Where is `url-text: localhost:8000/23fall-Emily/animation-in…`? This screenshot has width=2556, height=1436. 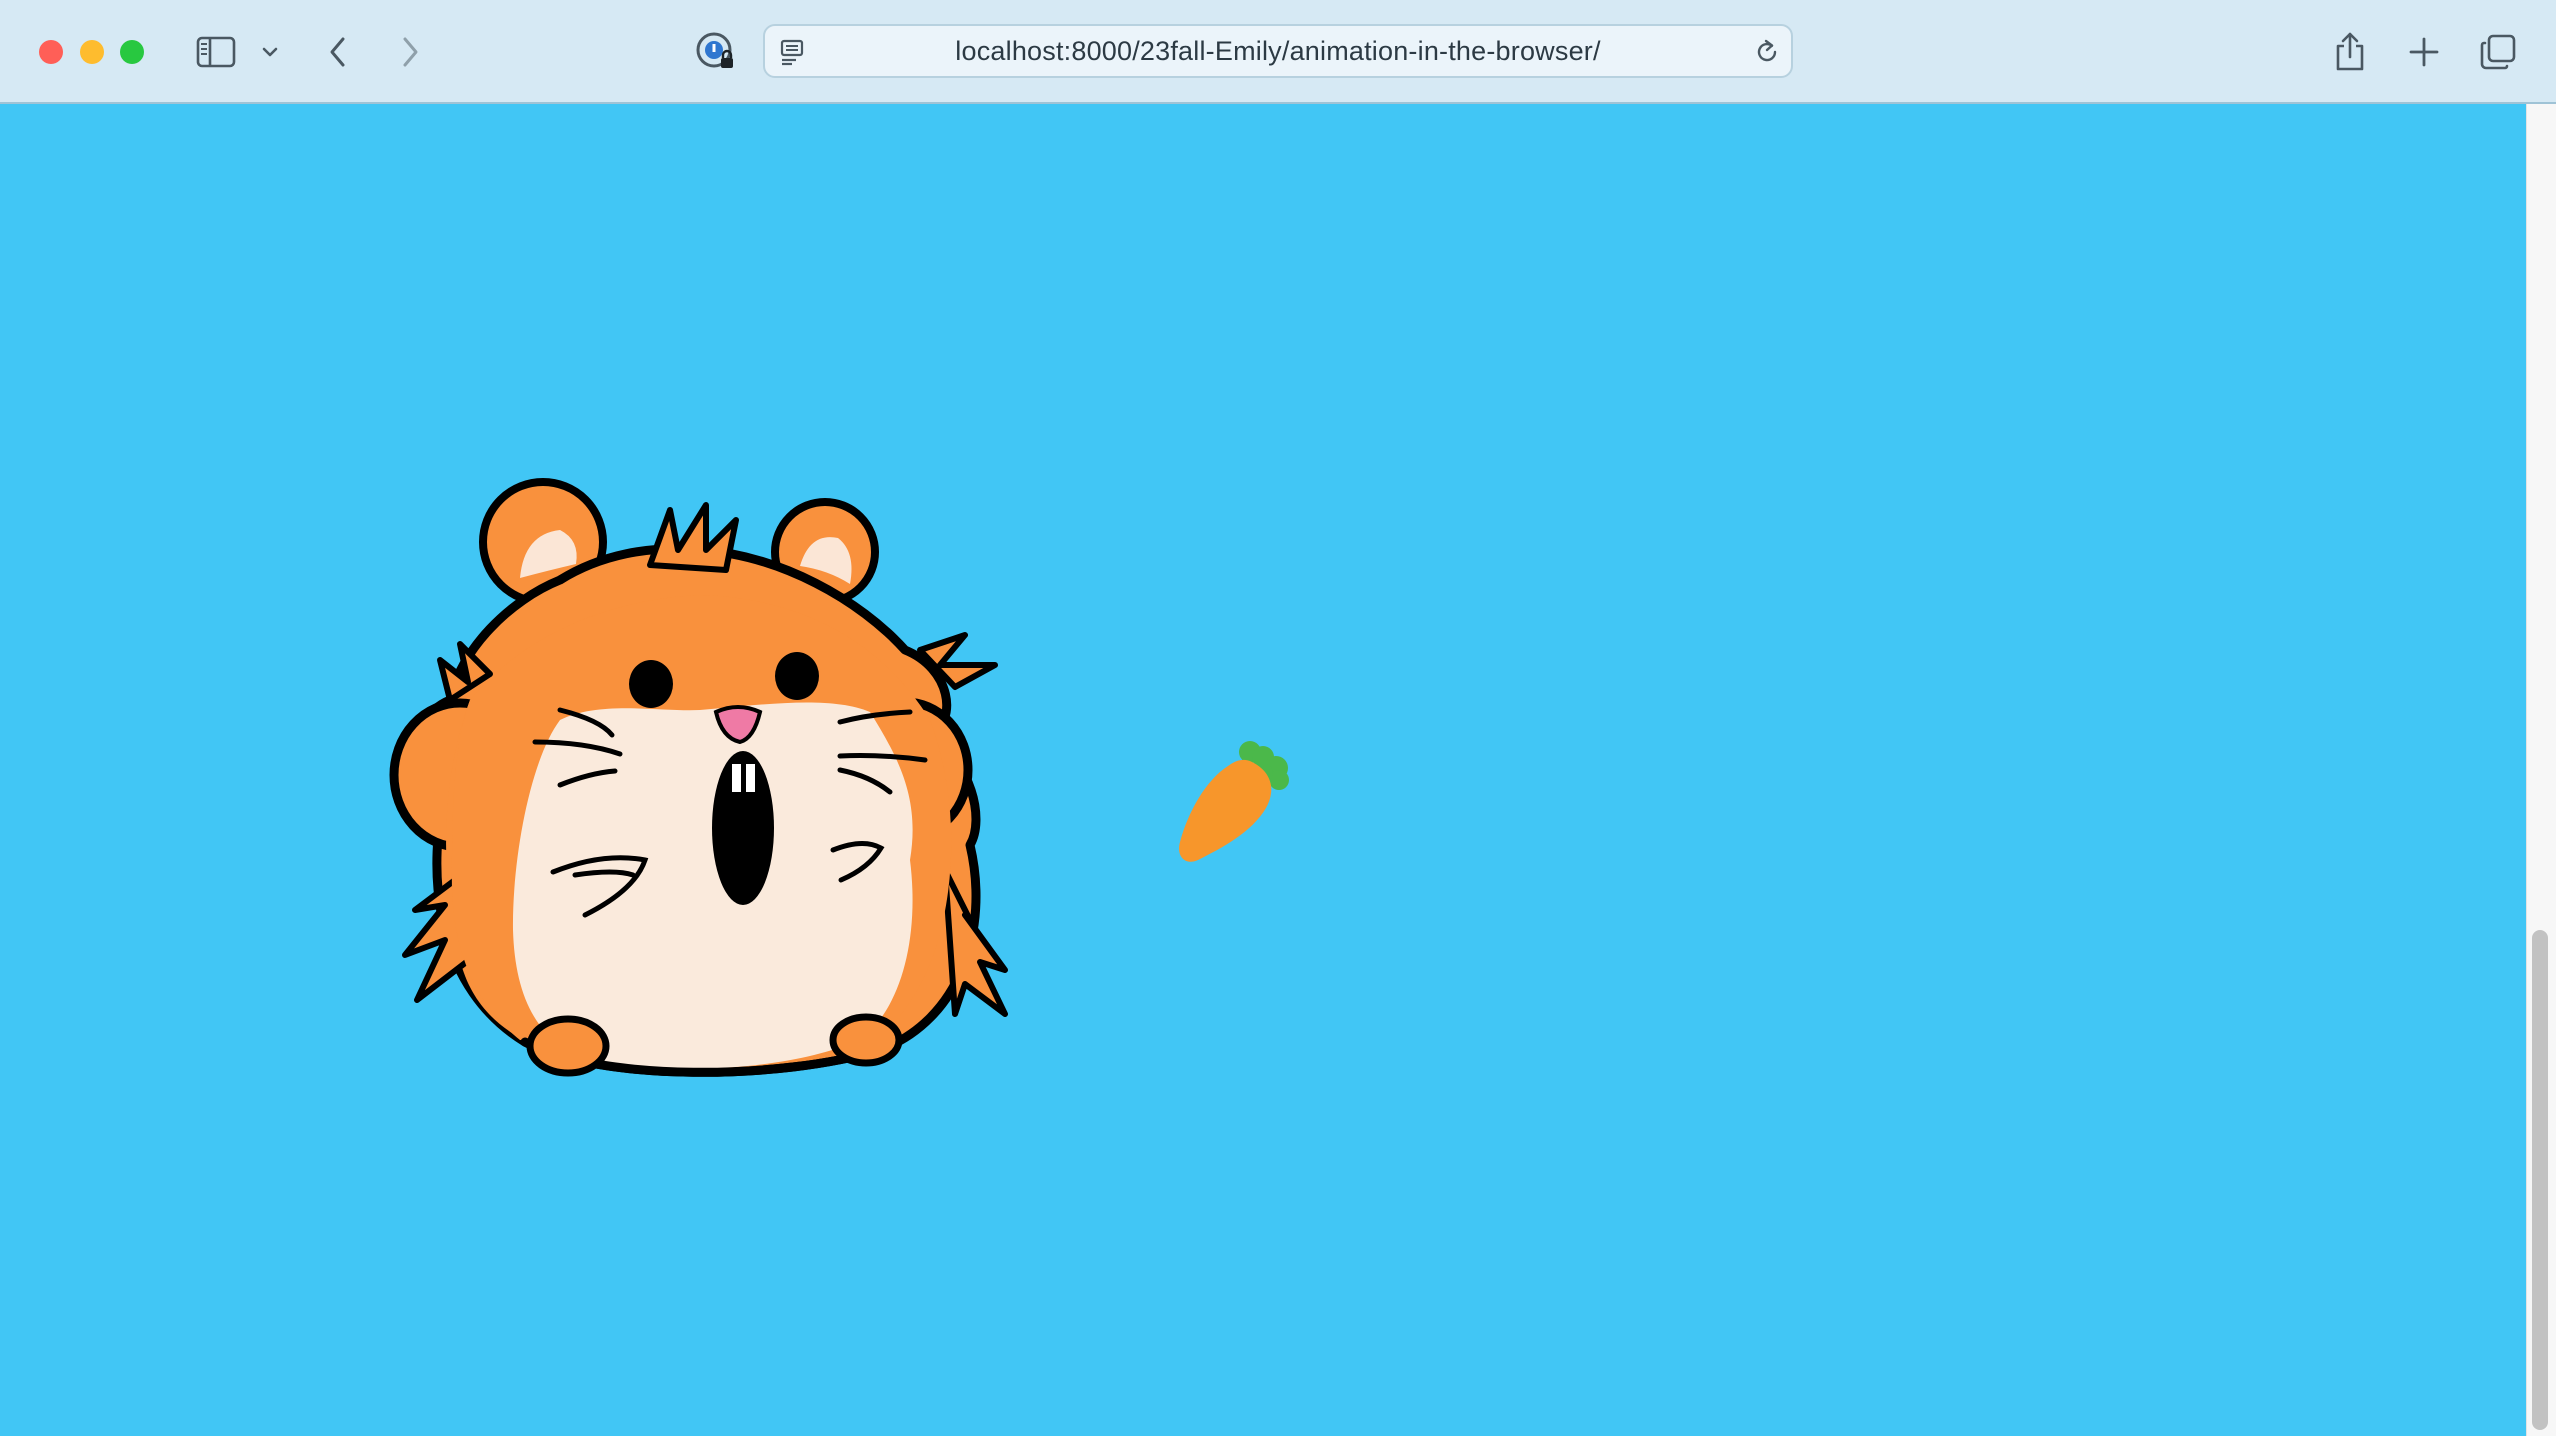 url-text: localhost:8000/23fall-Emily/animation-in… is located at coordinates (1278, 50).